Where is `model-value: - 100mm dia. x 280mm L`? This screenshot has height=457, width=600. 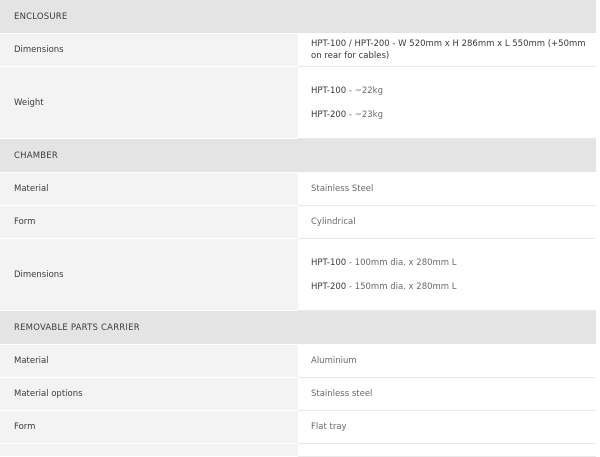
model-value: - 100mm dia. x 280mm L is located at coordinates (401, 262).